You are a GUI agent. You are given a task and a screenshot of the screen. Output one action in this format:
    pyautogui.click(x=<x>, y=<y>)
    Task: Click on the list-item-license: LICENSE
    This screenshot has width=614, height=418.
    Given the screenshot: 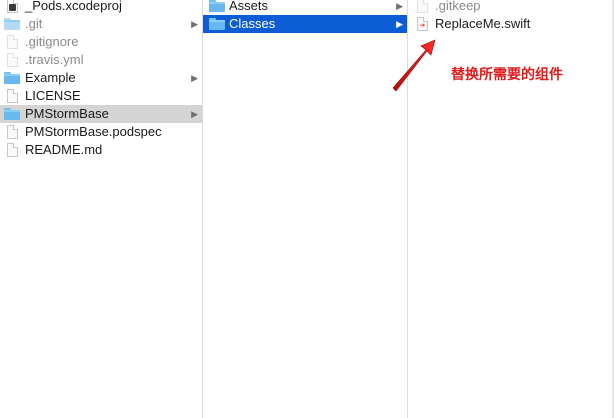 What is the action you would take?
    pyautogui.click(x=101, y=96)
    